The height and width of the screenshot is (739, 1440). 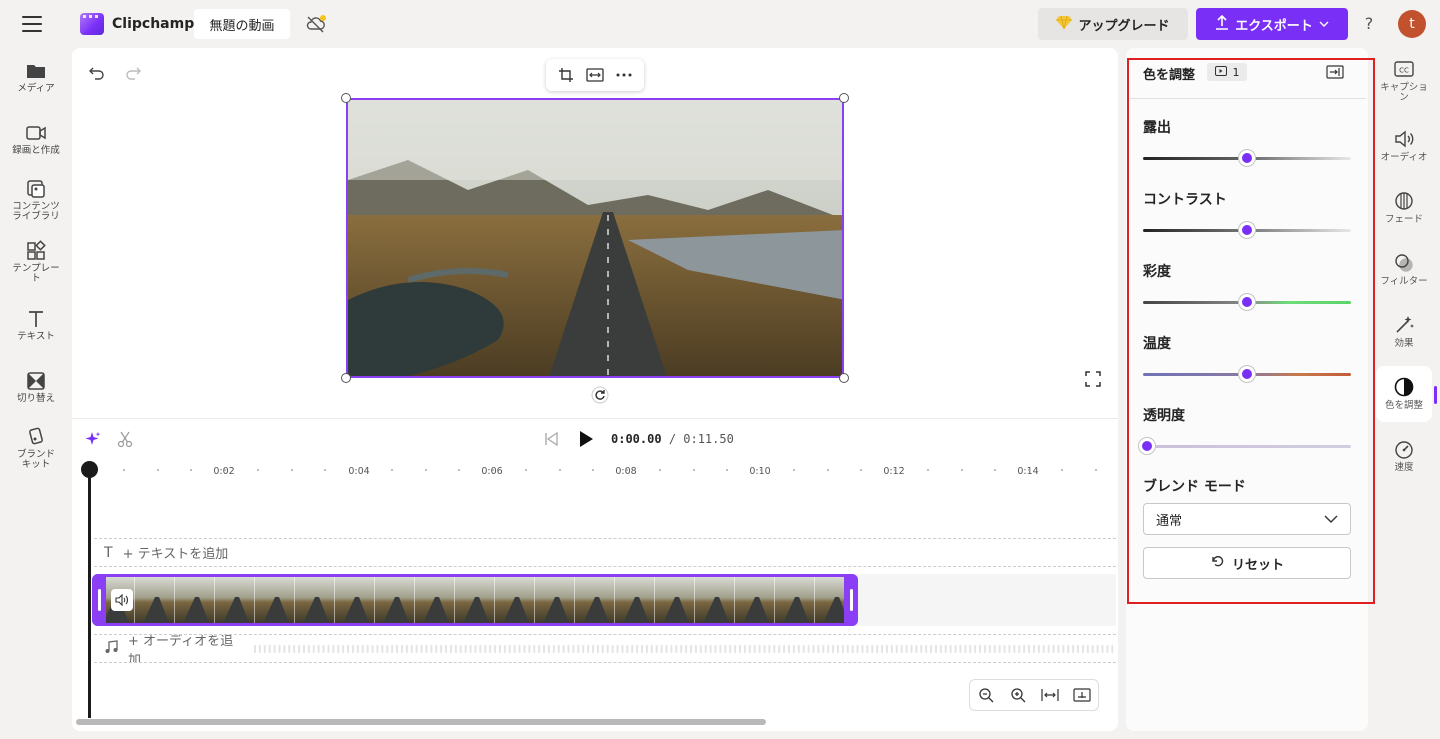 I want to click on collapse-panel-icon, so click(x=1335, y=72).